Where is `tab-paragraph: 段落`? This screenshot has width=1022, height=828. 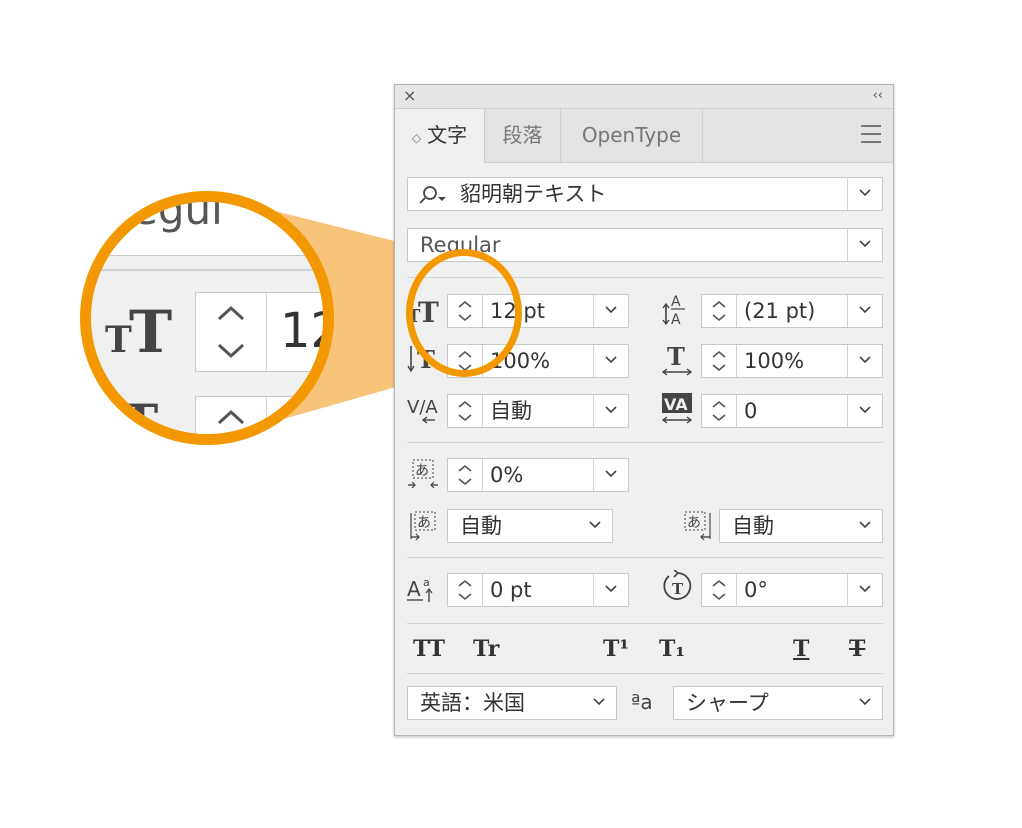 tab-paragraph: 段落 is located at coordinates (523, 135).